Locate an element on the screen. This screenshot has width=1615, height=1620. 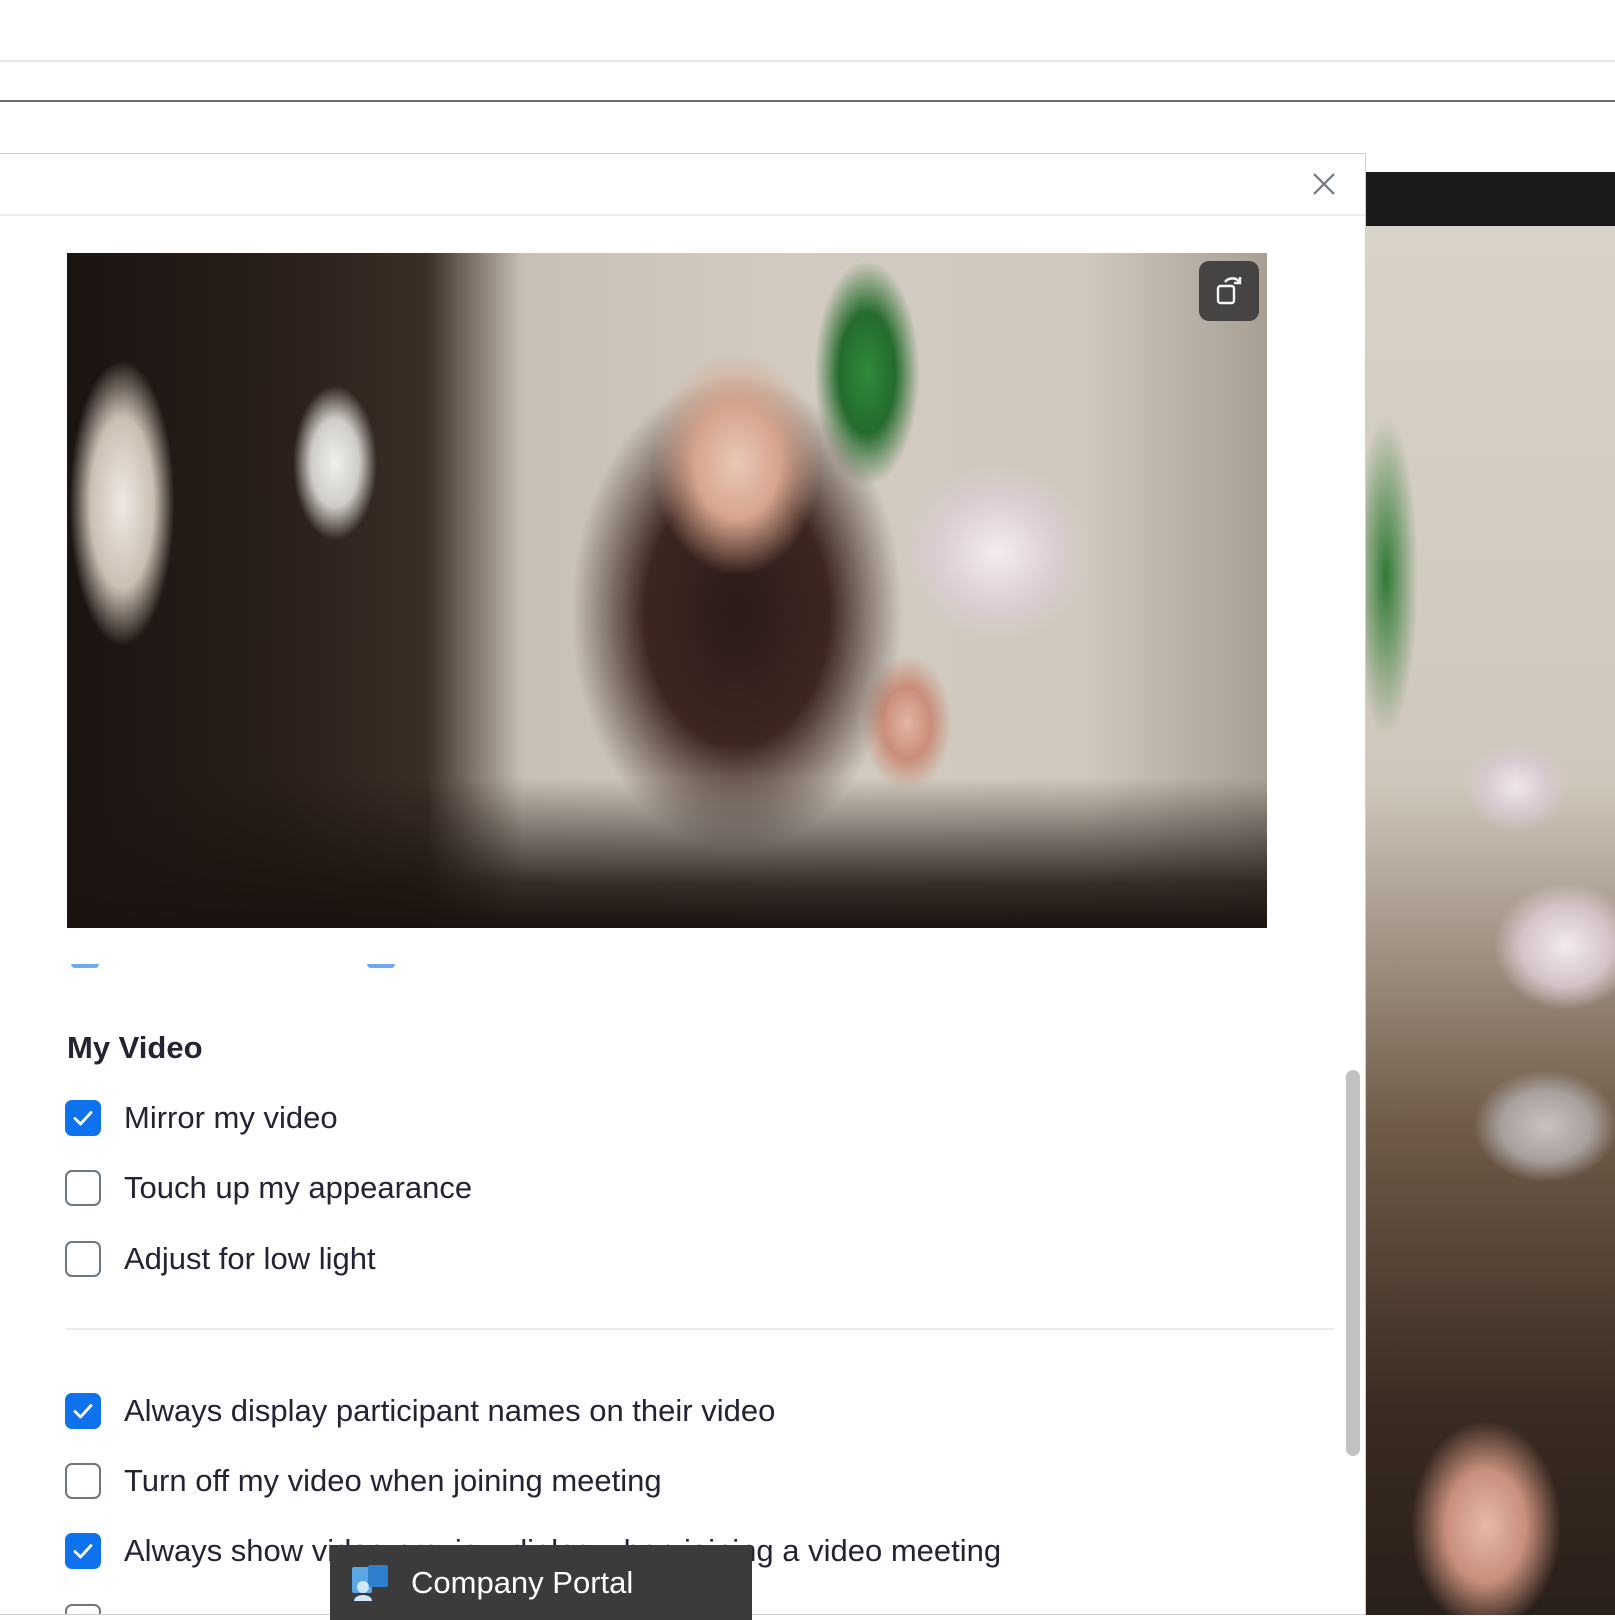
dialog-header is located at coordinates (682, 185).